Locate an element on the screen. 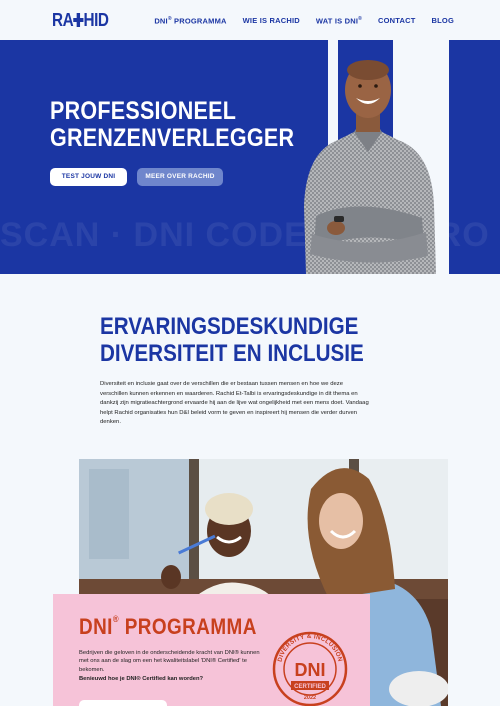  nav-contact: CONTACT is located at coordinates (397, 21).